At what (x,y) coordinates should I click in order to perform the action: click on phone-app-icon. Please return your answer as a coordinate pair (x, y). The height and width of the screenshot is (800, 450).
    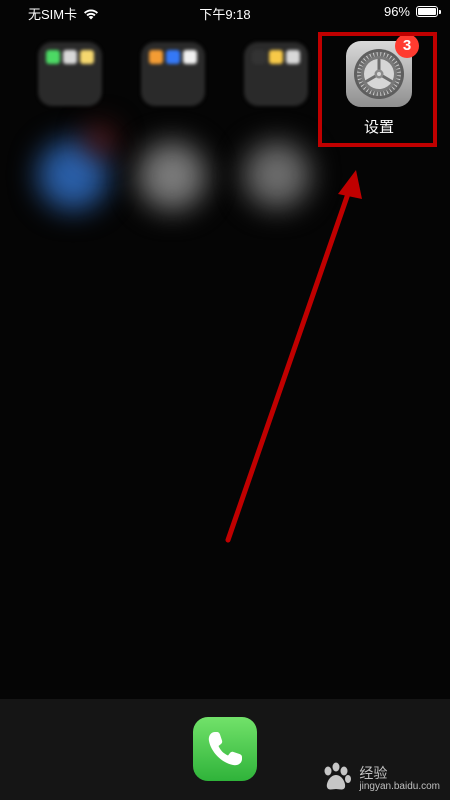
    Looking at the image, I should click on (225, 749).